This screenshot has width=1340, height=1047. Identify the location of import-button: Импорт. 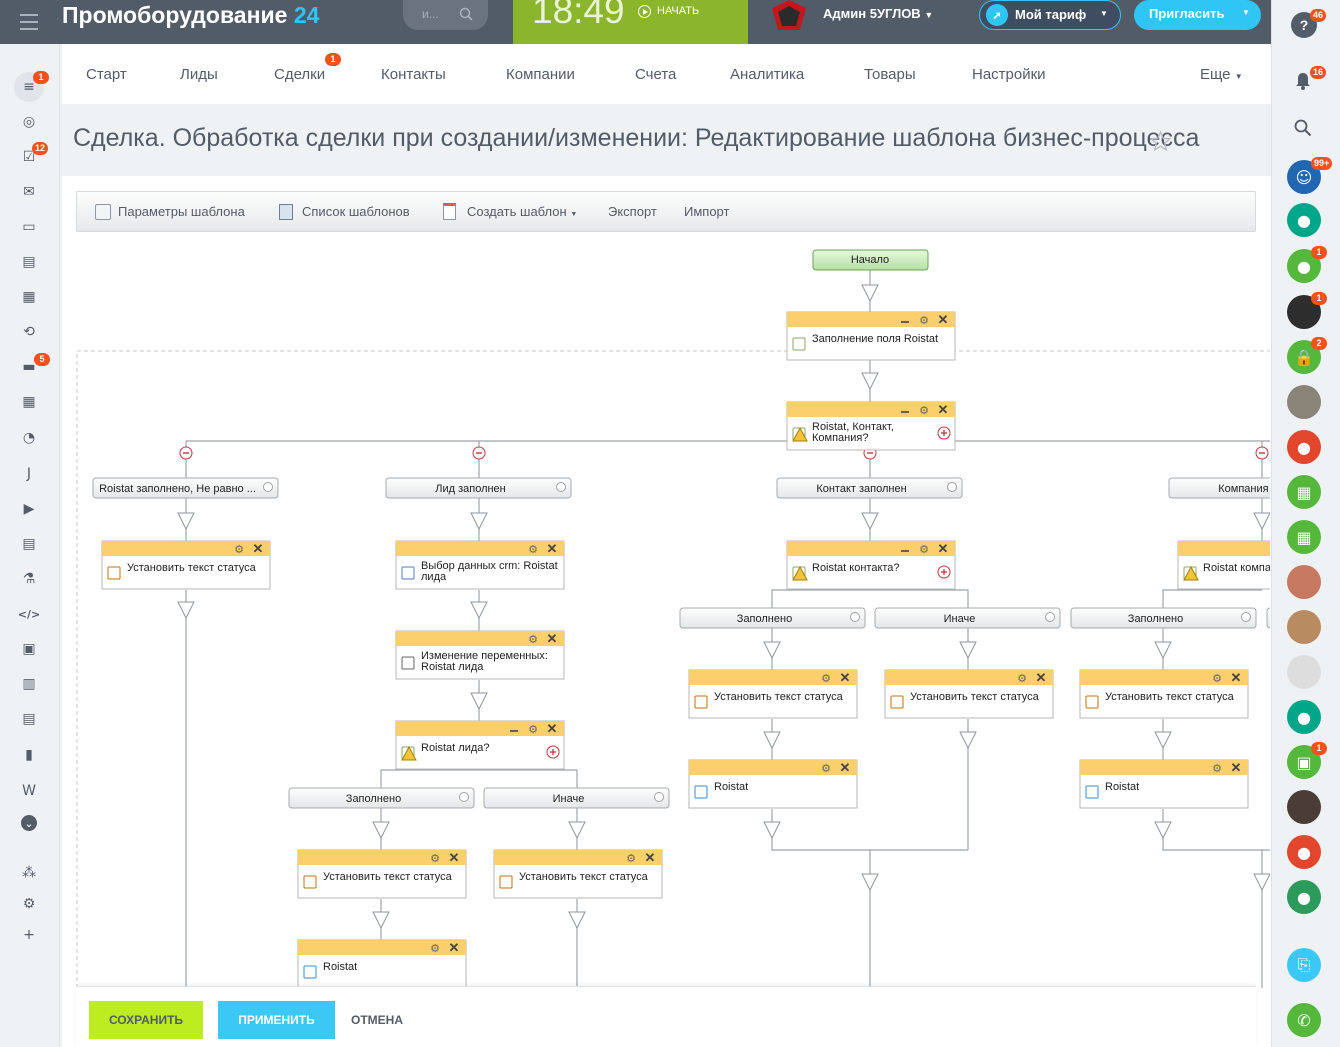
(706, 211).